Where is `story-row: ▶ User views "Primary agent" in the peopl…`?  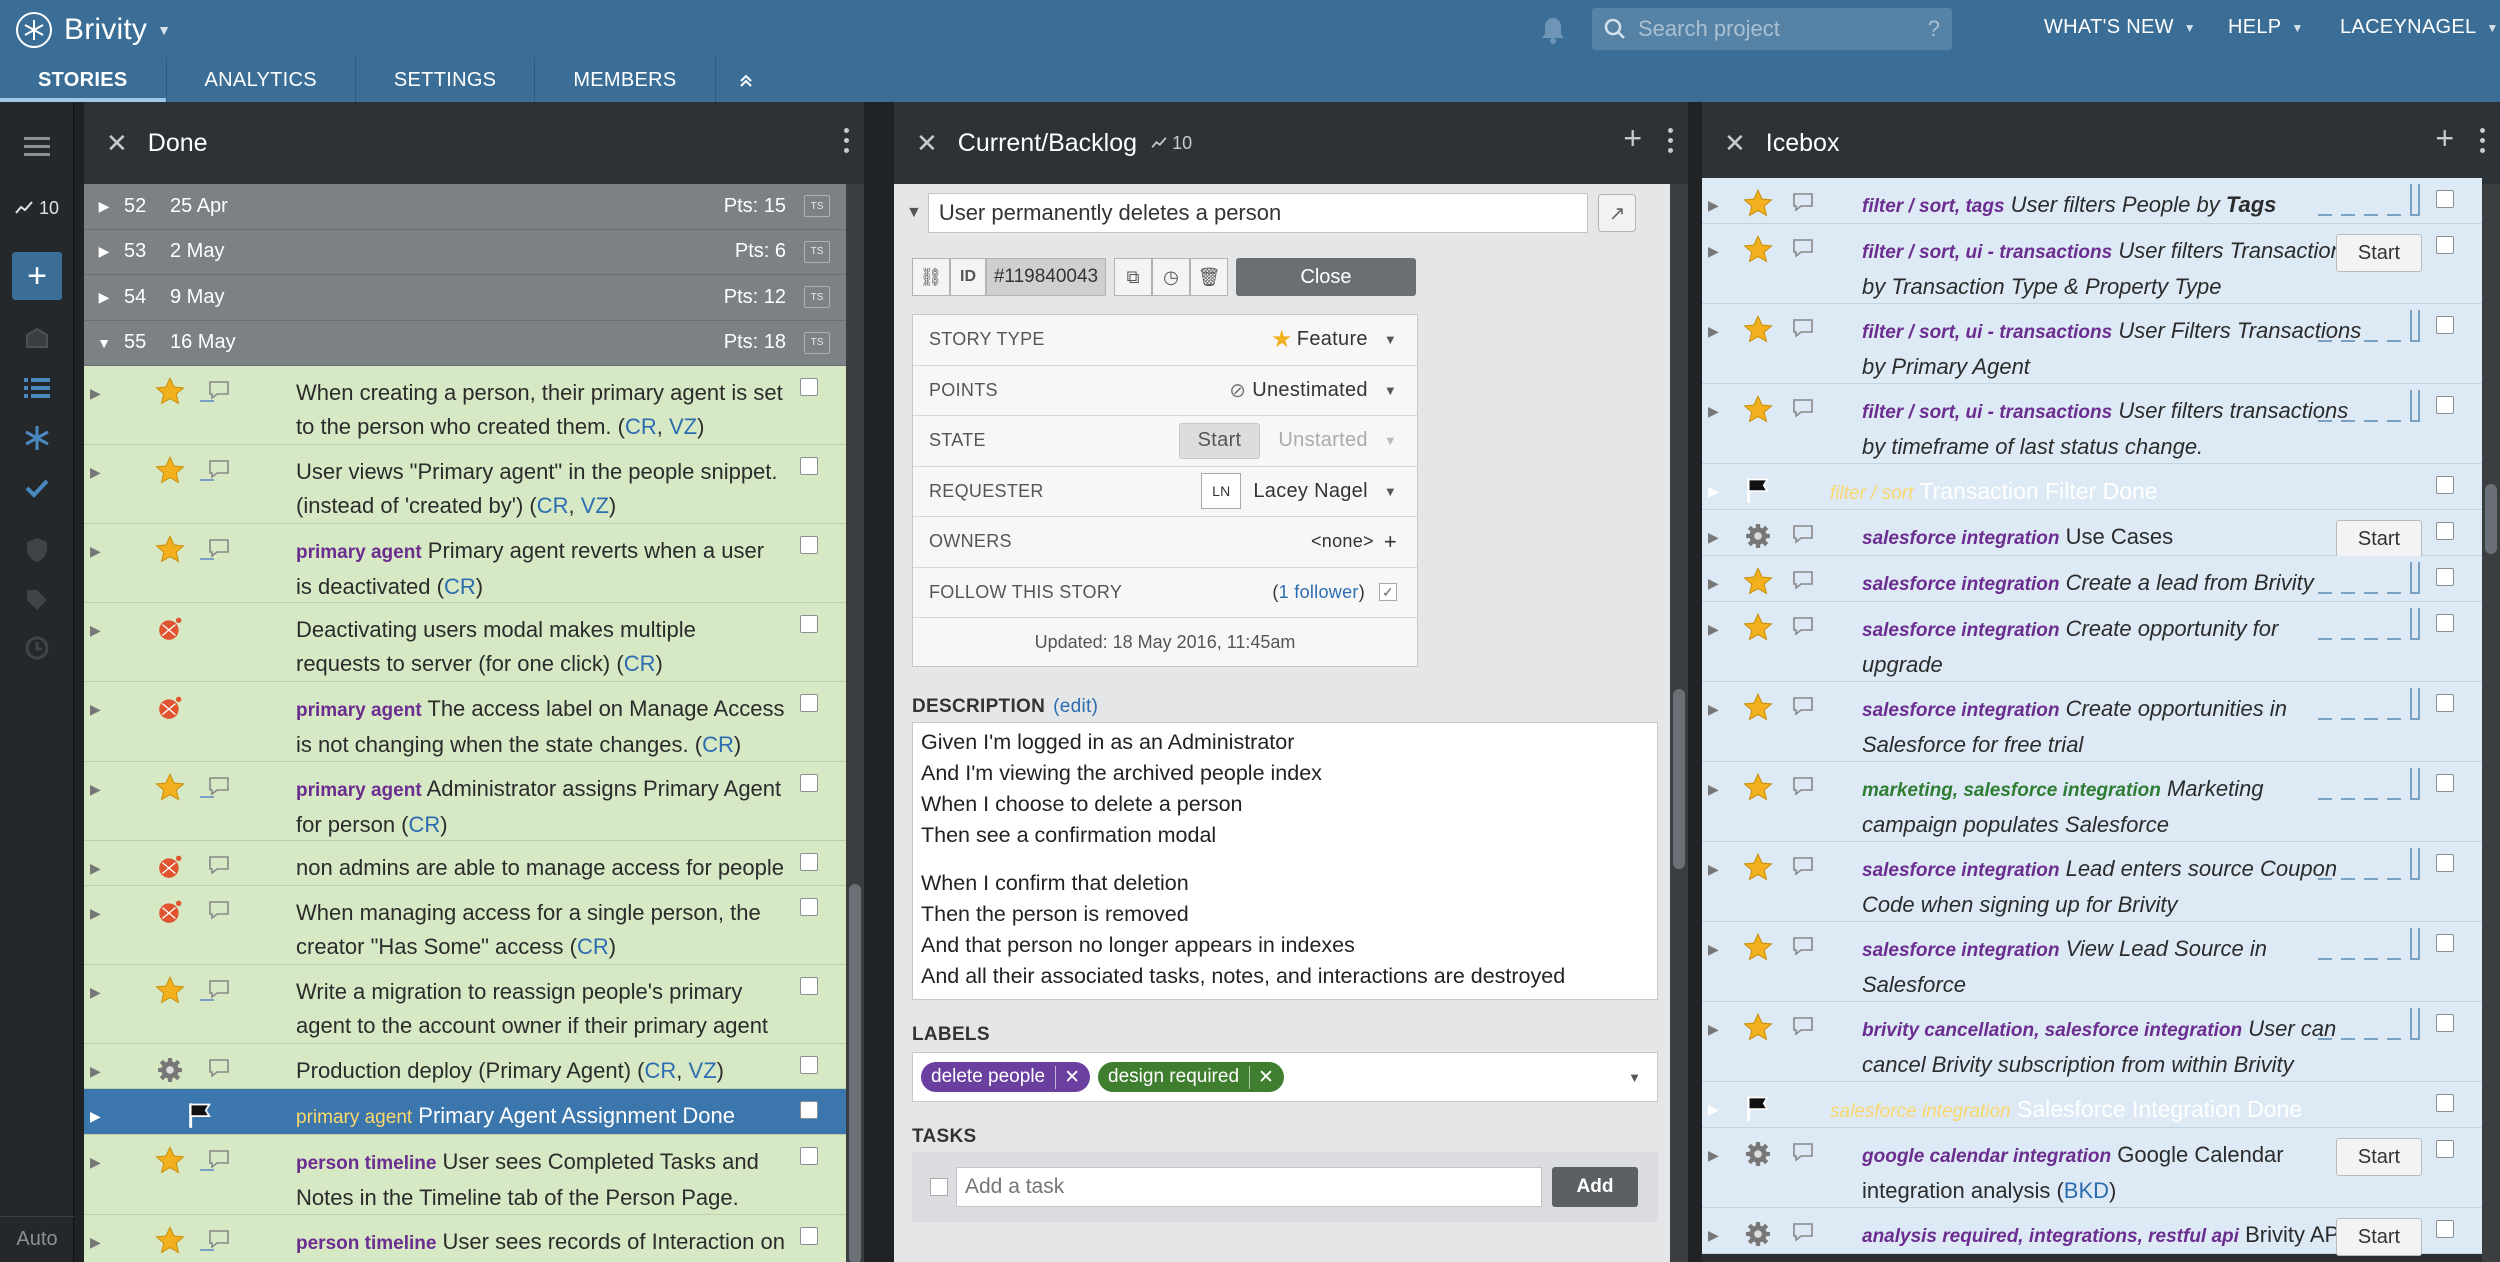 story-row: ▶ User views "Primary agent" in the peopl… is located at coordinates (465, 484).